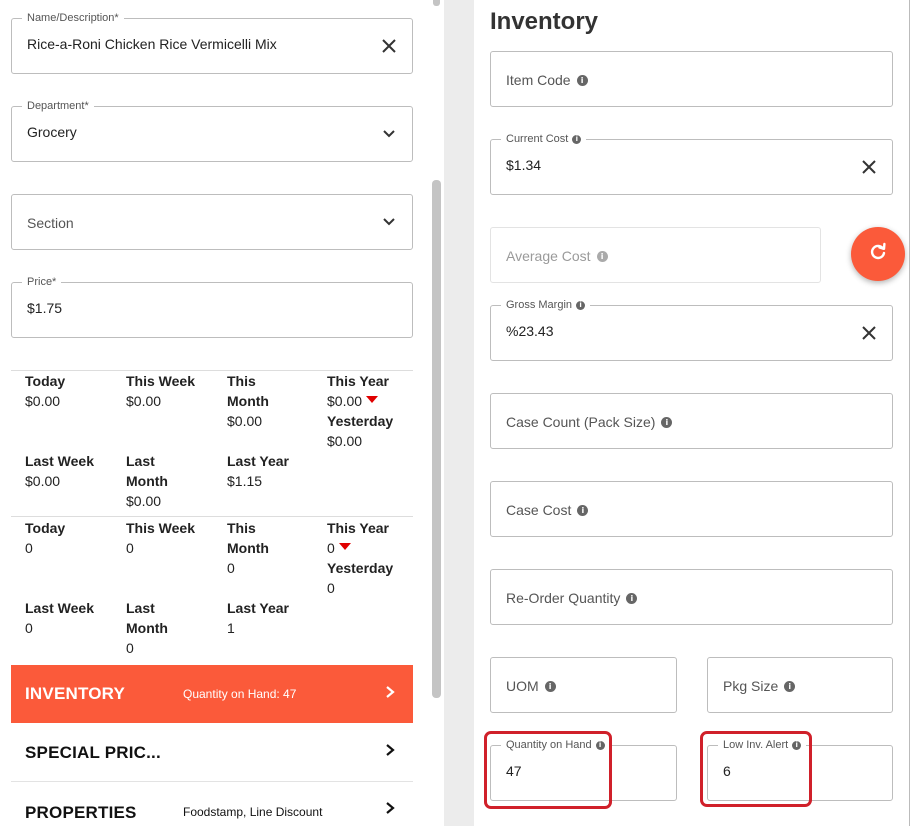 The height and width of the screenshot is (833, 915). Describe the element at coordinates (869, 333) in the screenshot. I see `clear-gross-margin-close-icon` at that location.